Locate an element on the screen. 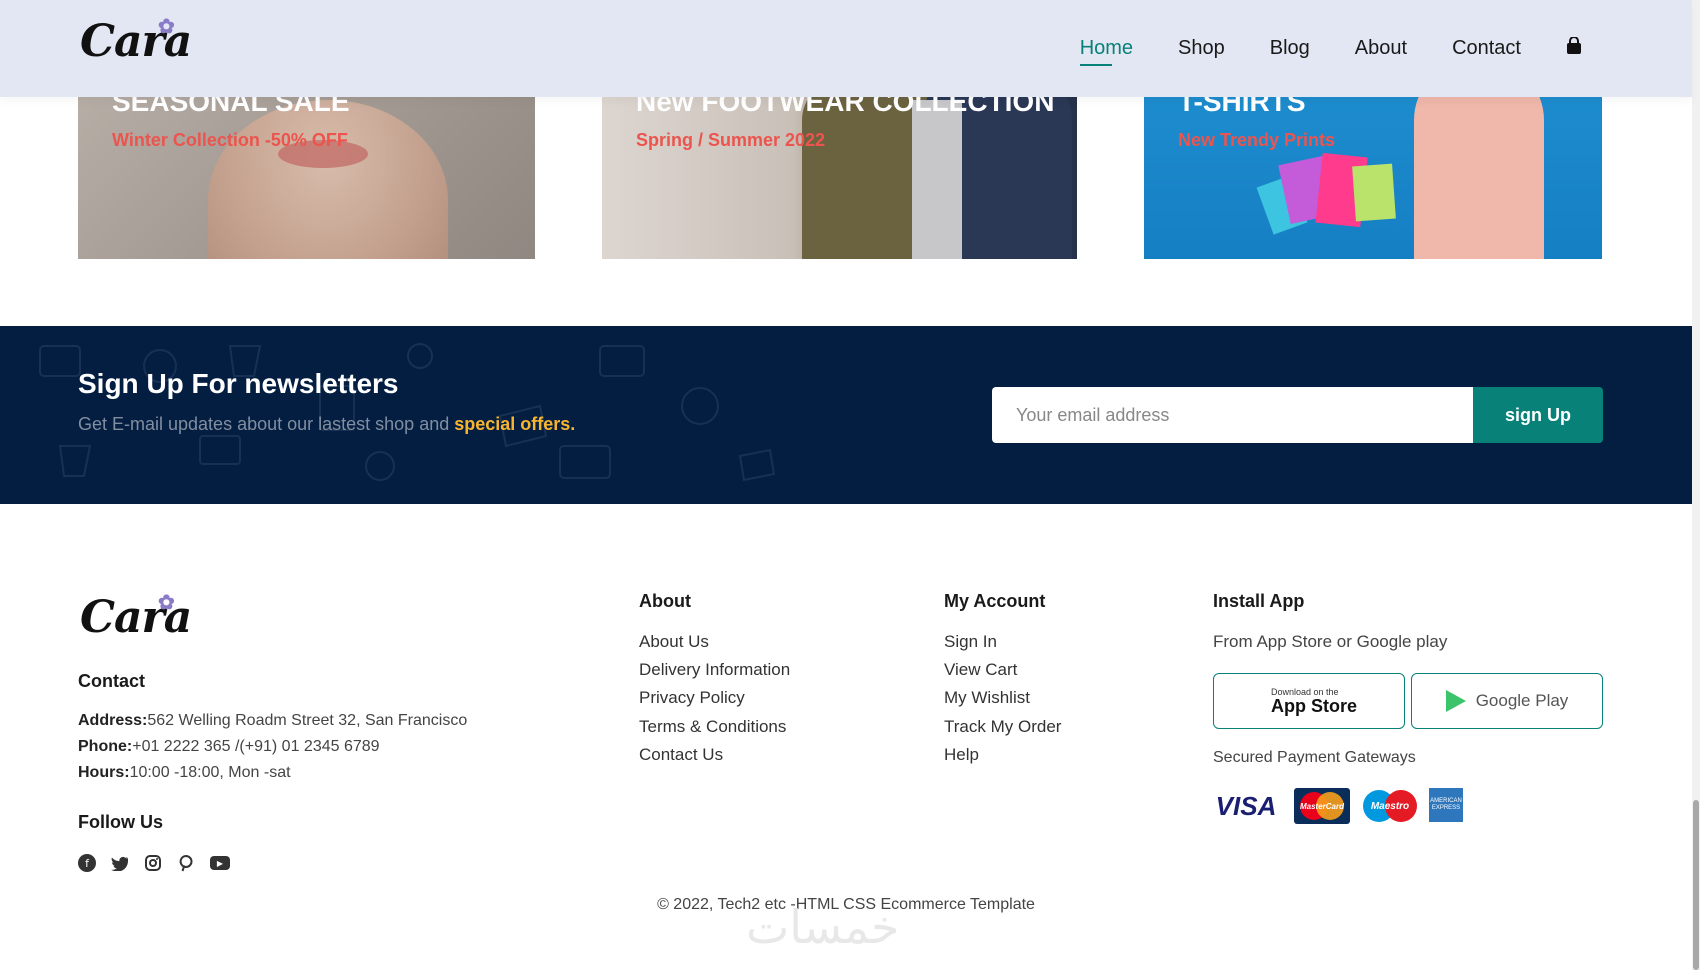 Image resolution: width=1700 pixels, height=970 pixels. phone-label: Phone: is located at coordinates (105, 746).